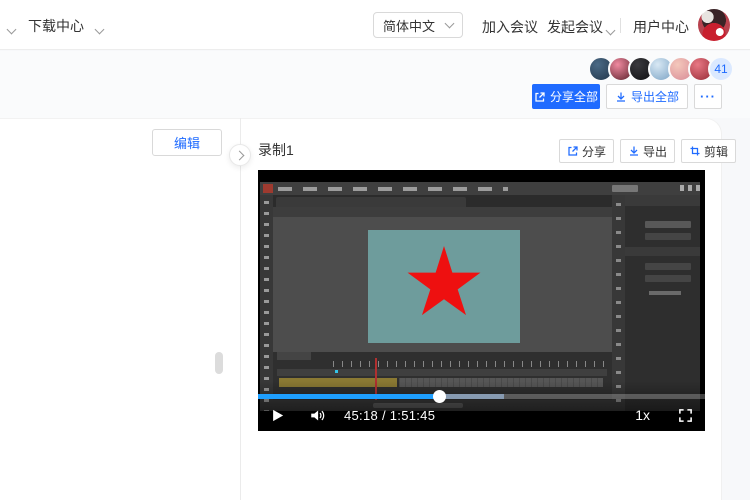 This screenshot has height=500, width=750. I want to click on chevron-right-icon, so click(239, 155).